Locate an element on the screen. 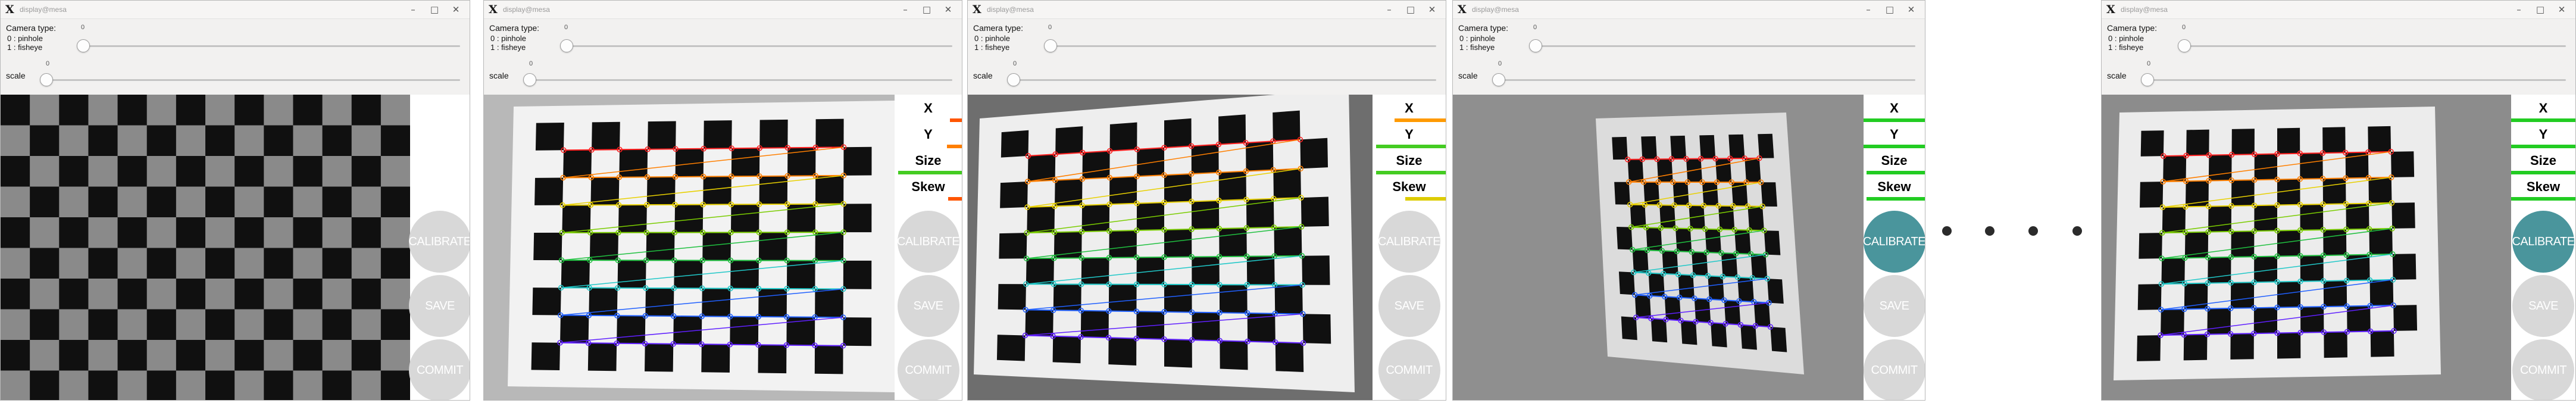 The width and height of the screenshot is (2576, 403). window-title: display@mesa is located at coordinates (1010, 9).